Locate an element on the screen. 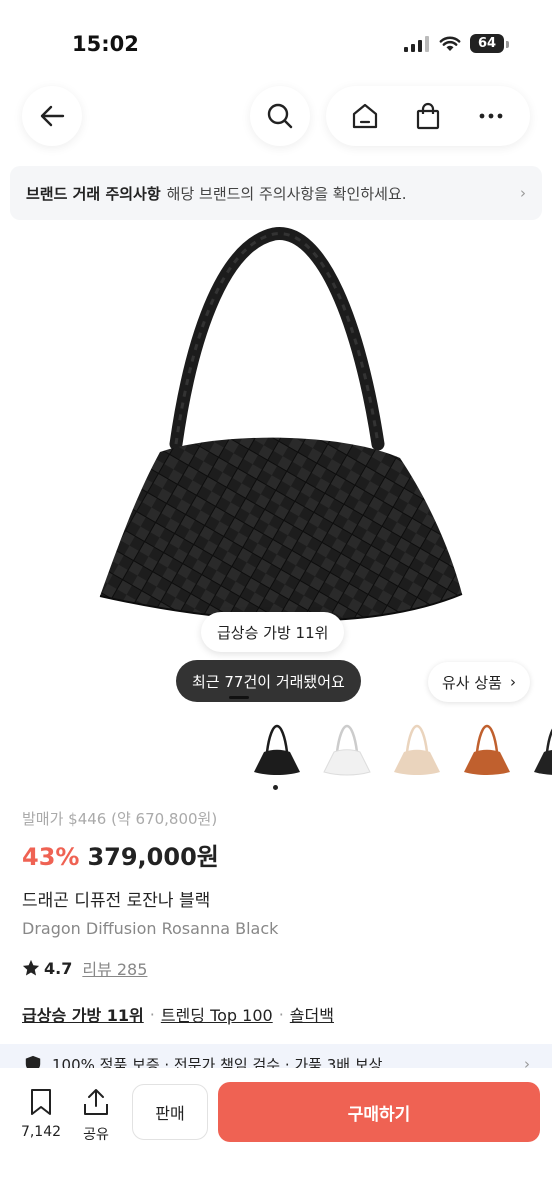 Image resolution: width=552 pixels, height=1200 pixels. color-thumbnails is located at coordinates (401, 752).